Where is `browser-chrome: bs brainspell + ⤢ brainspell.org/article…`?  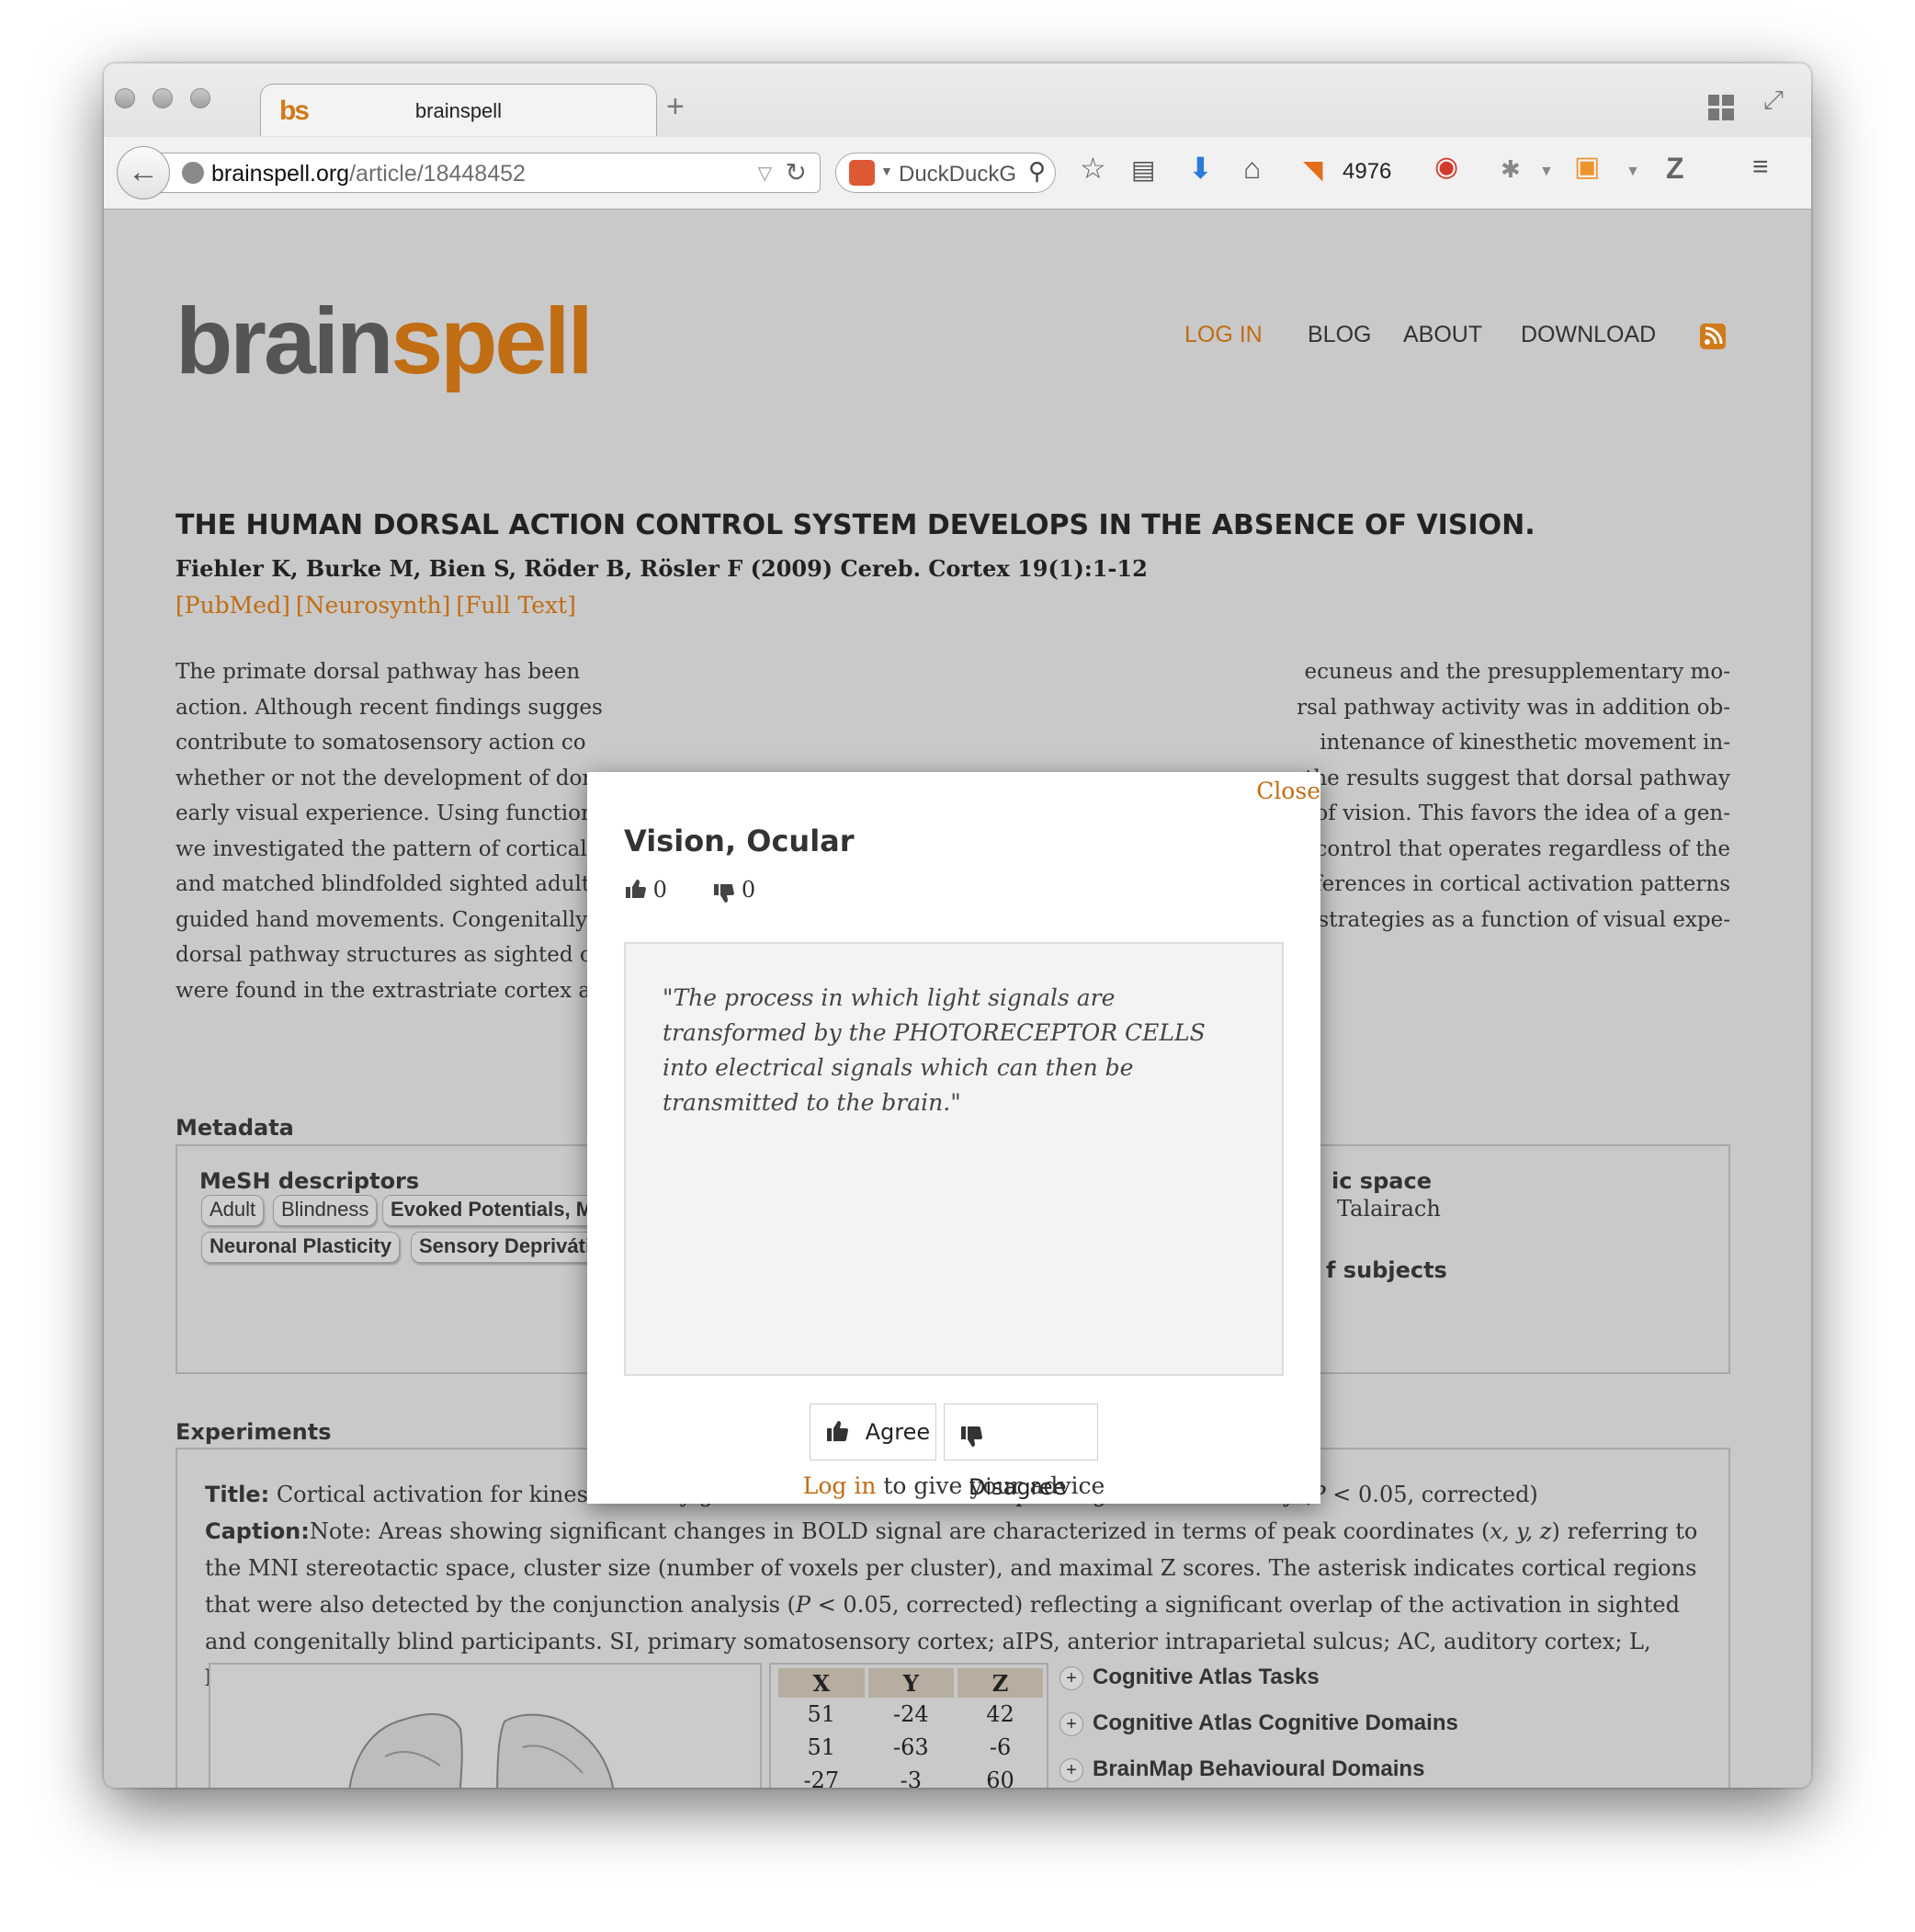
browser-chrome: bs brainspell + ⤢ brainspell.org/article… is located at coordinates (957, 137).